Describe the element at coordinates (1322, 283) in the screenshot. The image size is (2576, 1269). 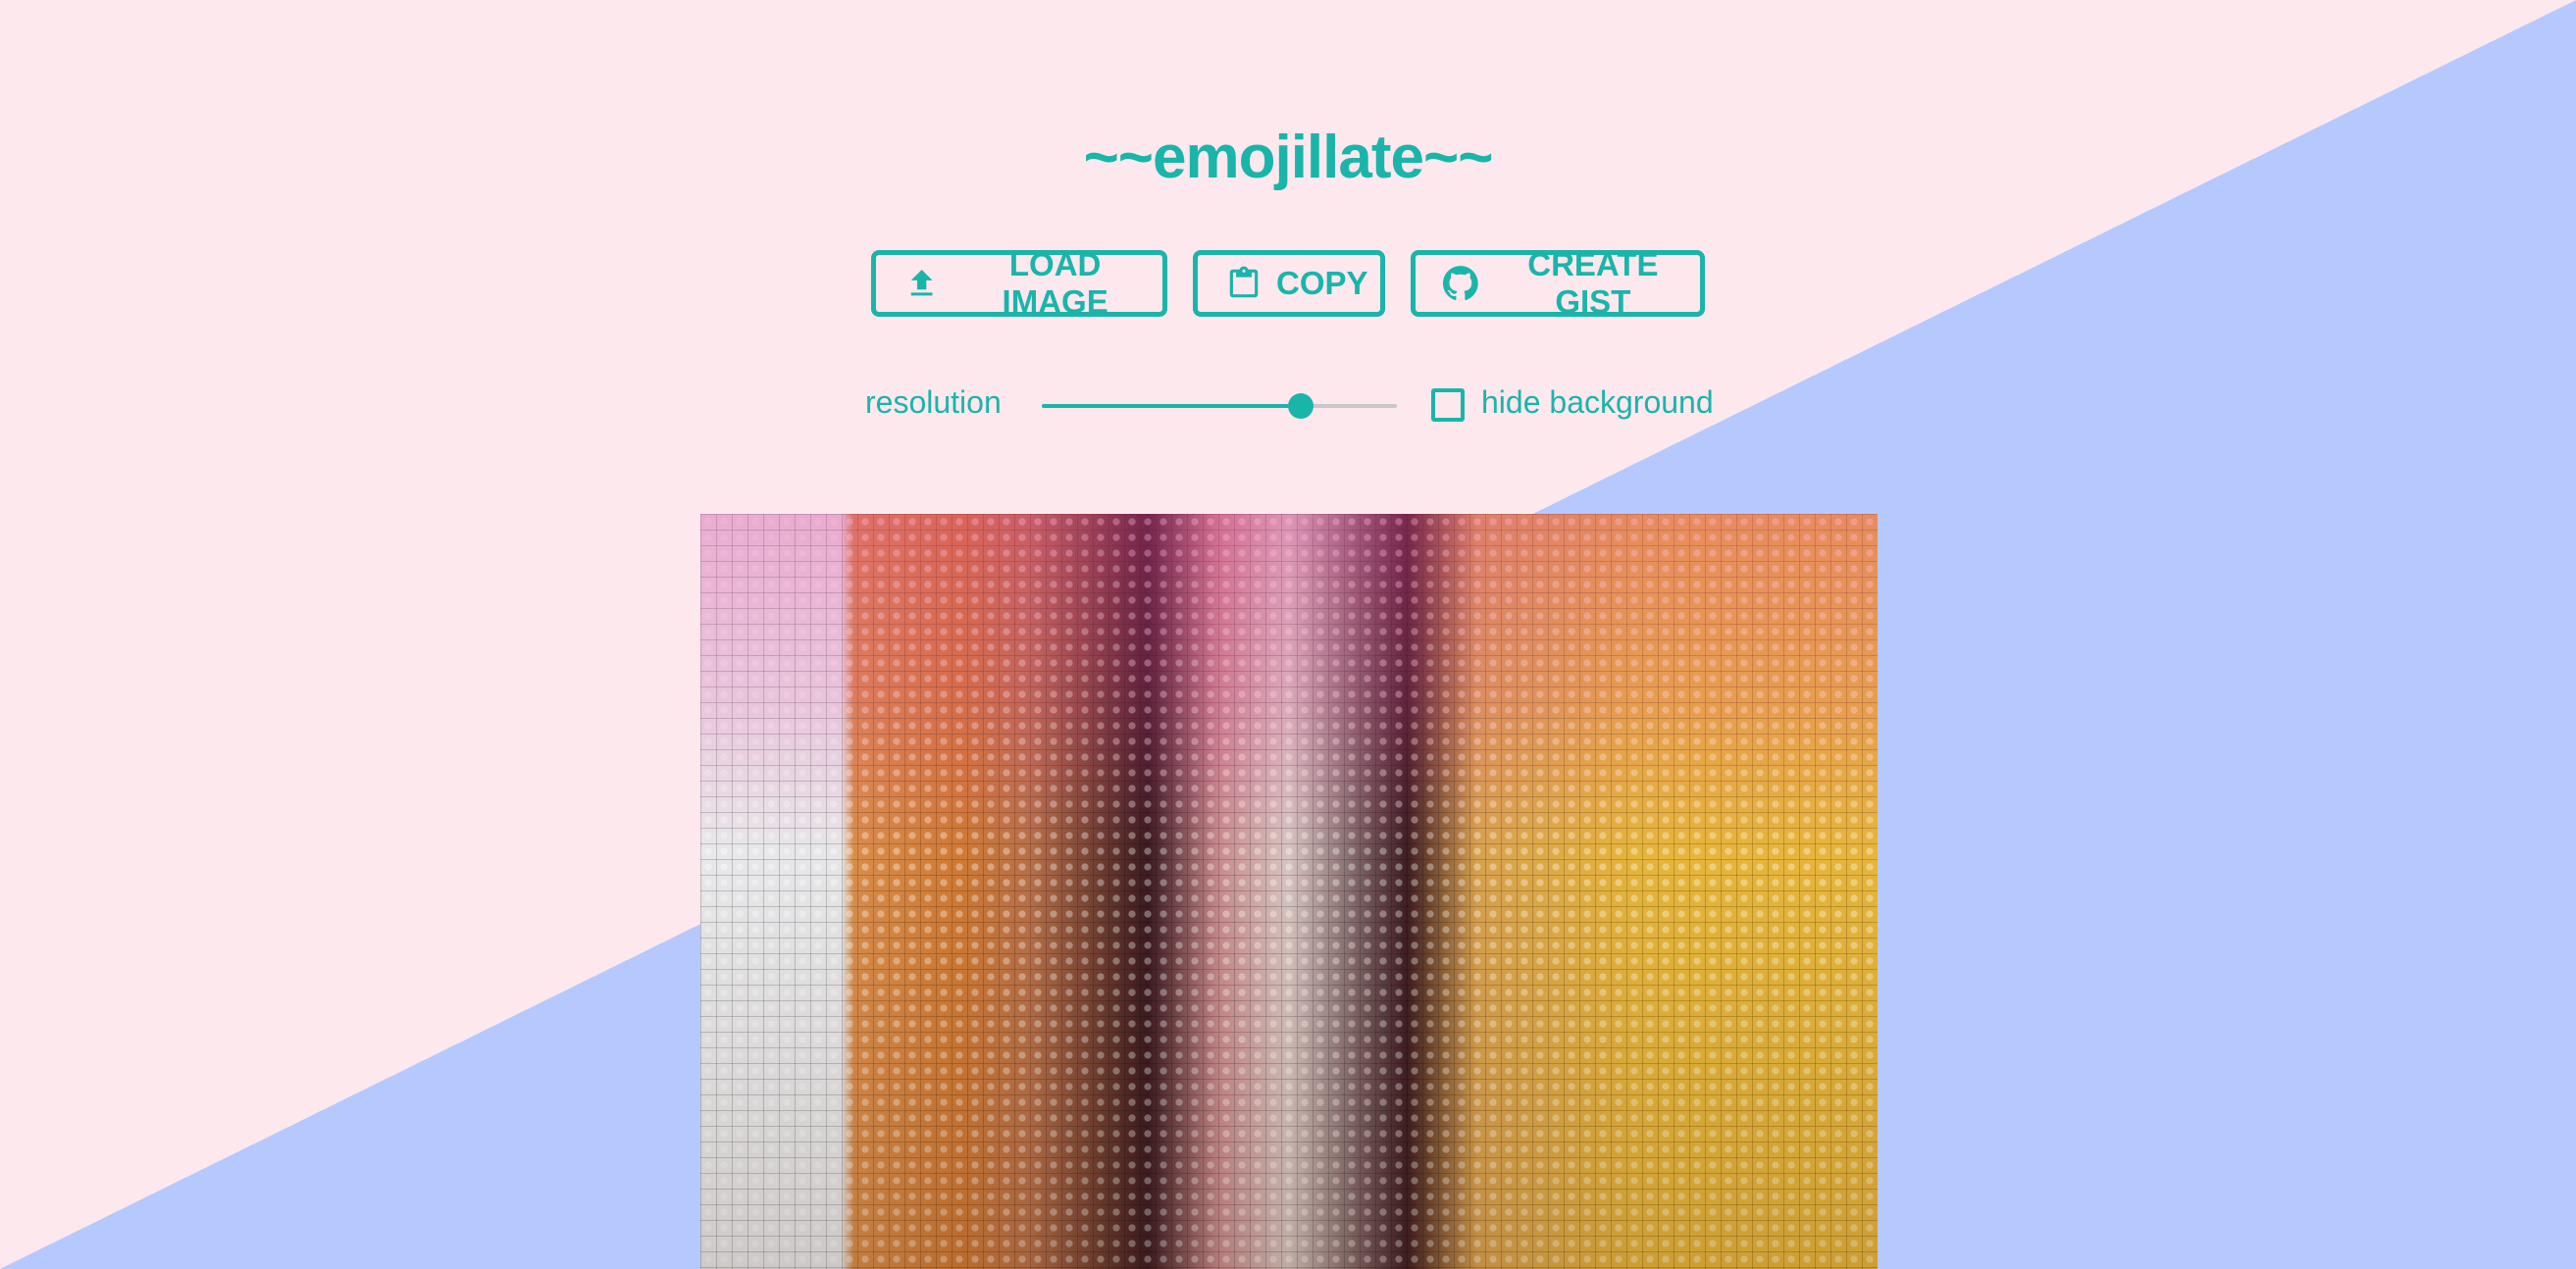
I see `copy-label: COPY` at that location.